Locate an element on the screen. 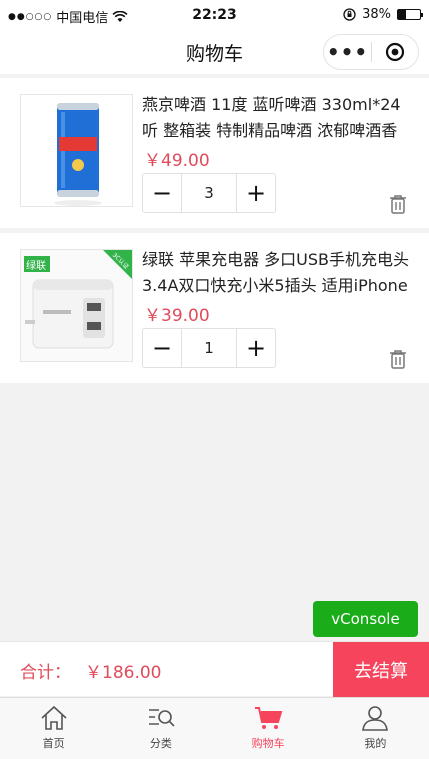 This screenshot has height=759, width=429. quantity-value: 3 is located at coordinates (209, 193).